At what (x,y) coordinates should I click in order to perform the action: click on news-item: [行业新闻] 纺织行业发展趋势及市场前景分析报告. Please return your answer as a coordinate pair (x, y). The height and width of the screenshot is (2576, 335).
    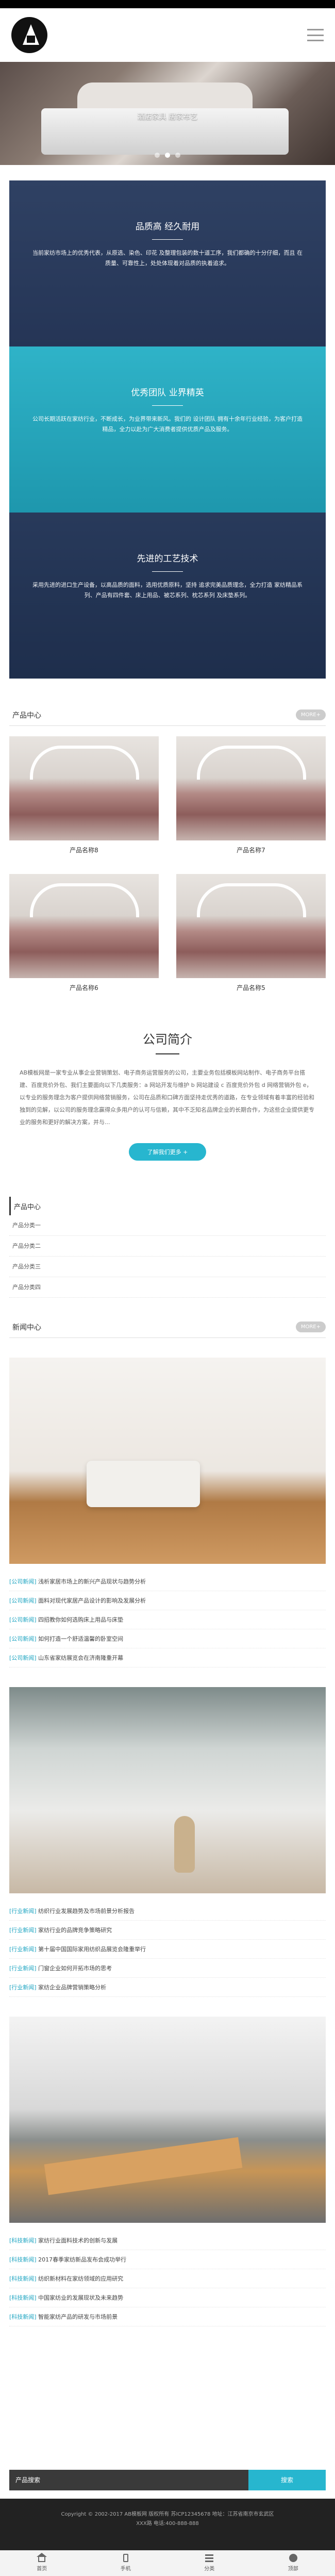
    Looking at the image, I should click on (167, 1911).